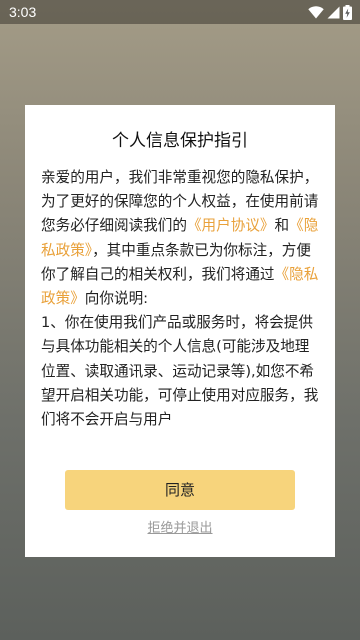 This screenshot has height=640, width=360. I want to click on body-text-and: 和, so click(282, 226).